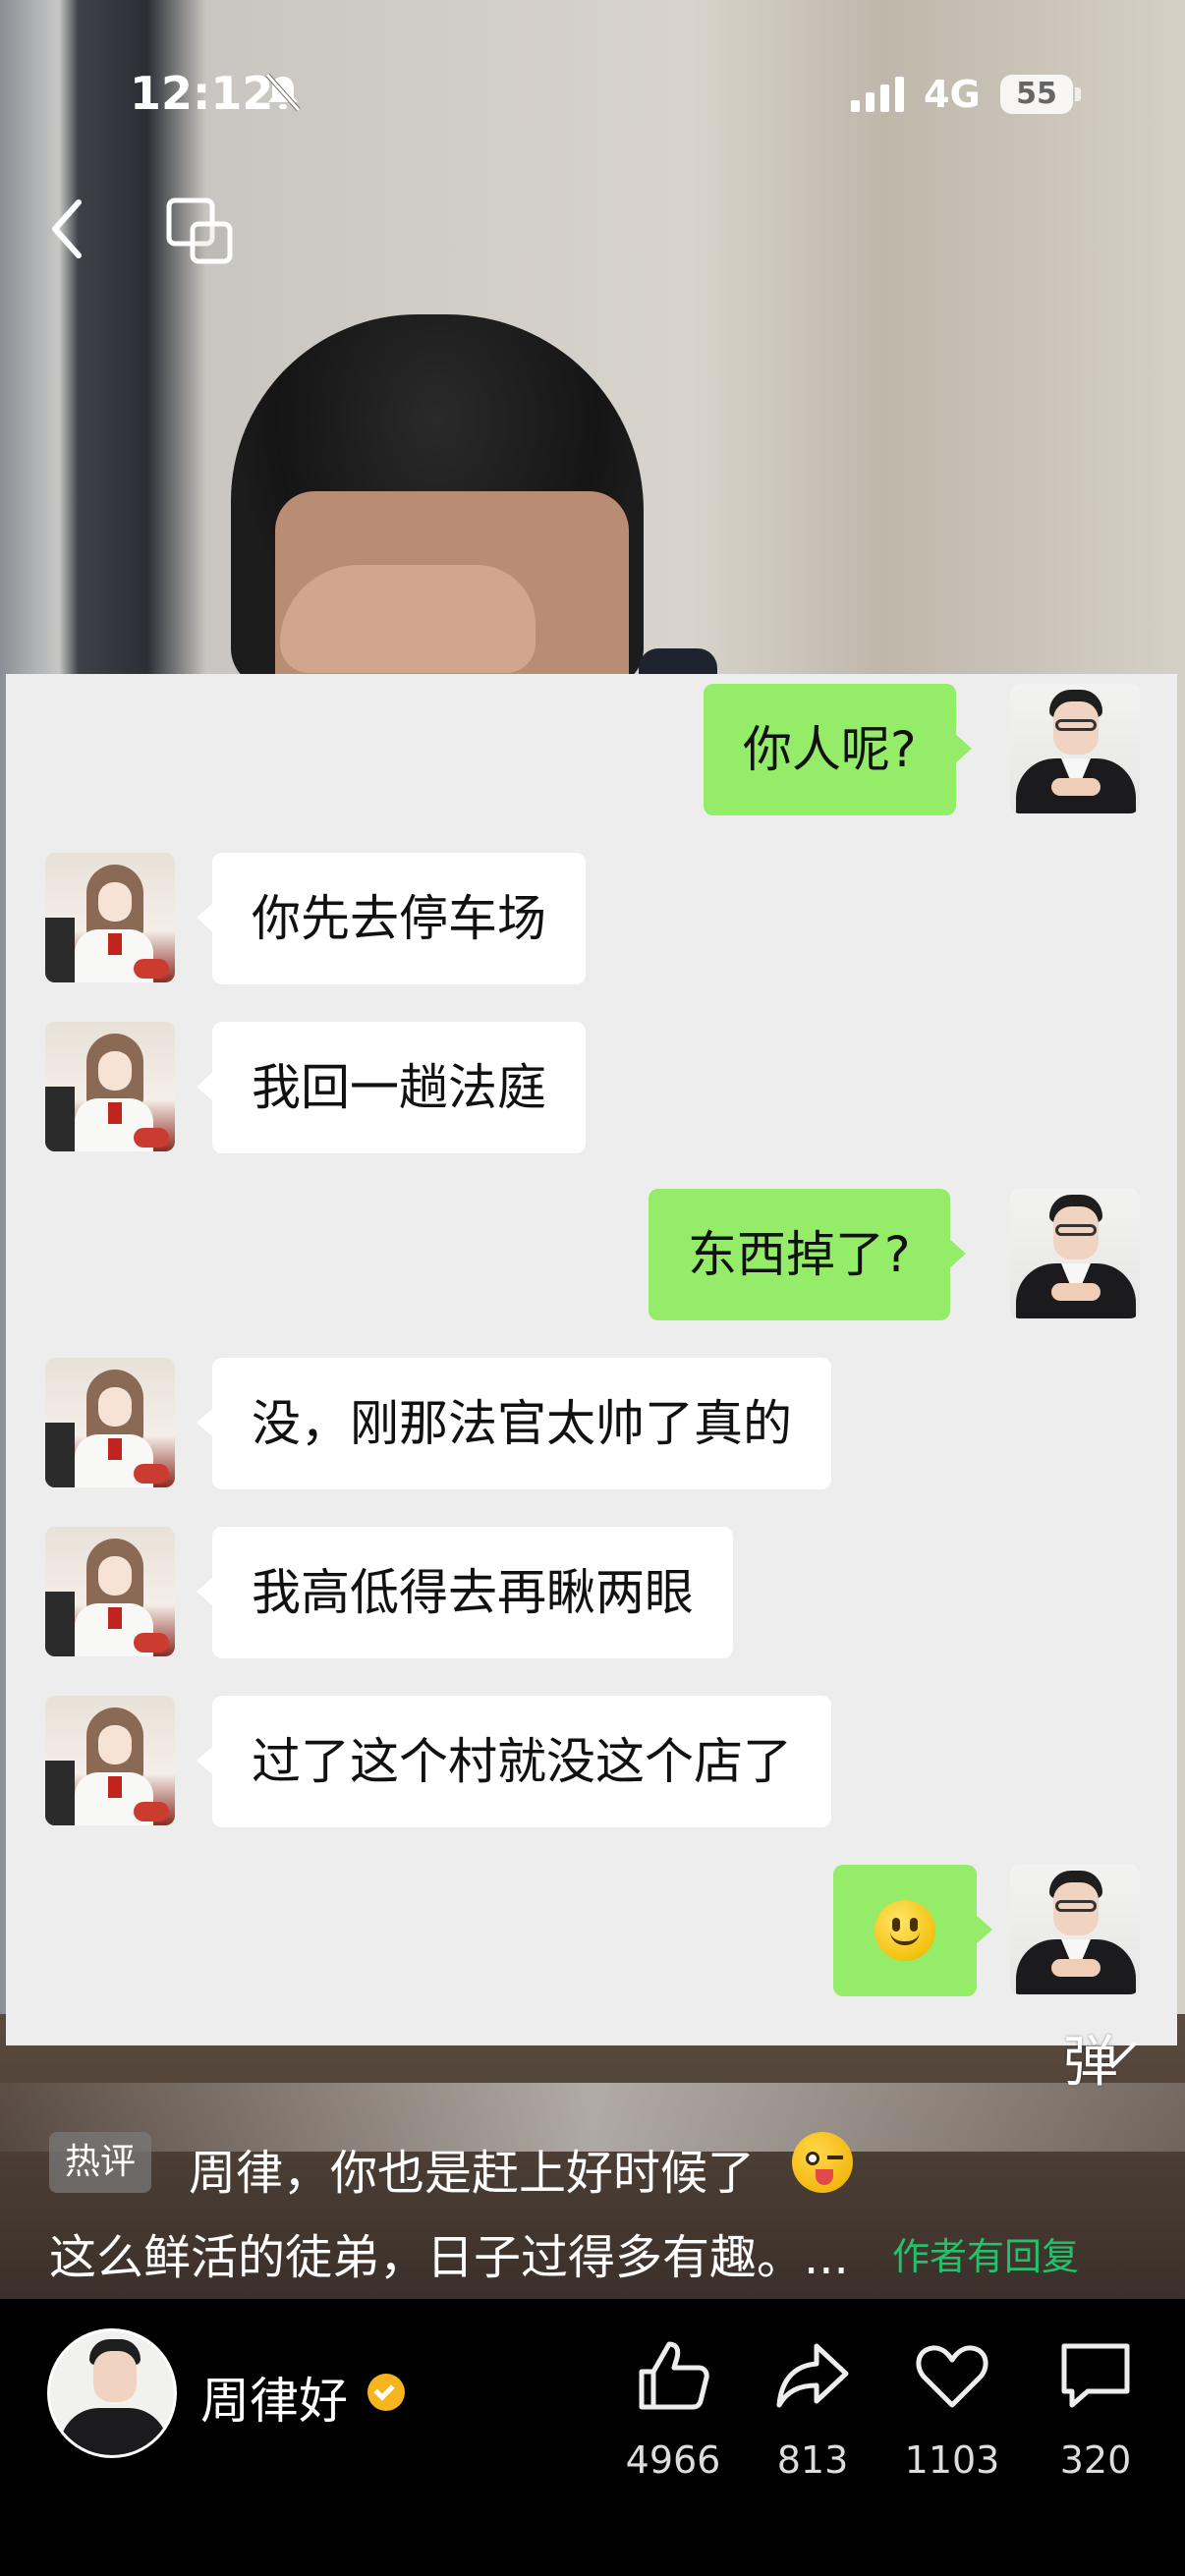  I want to click on battery-icon: 55, so click(1041, 94).